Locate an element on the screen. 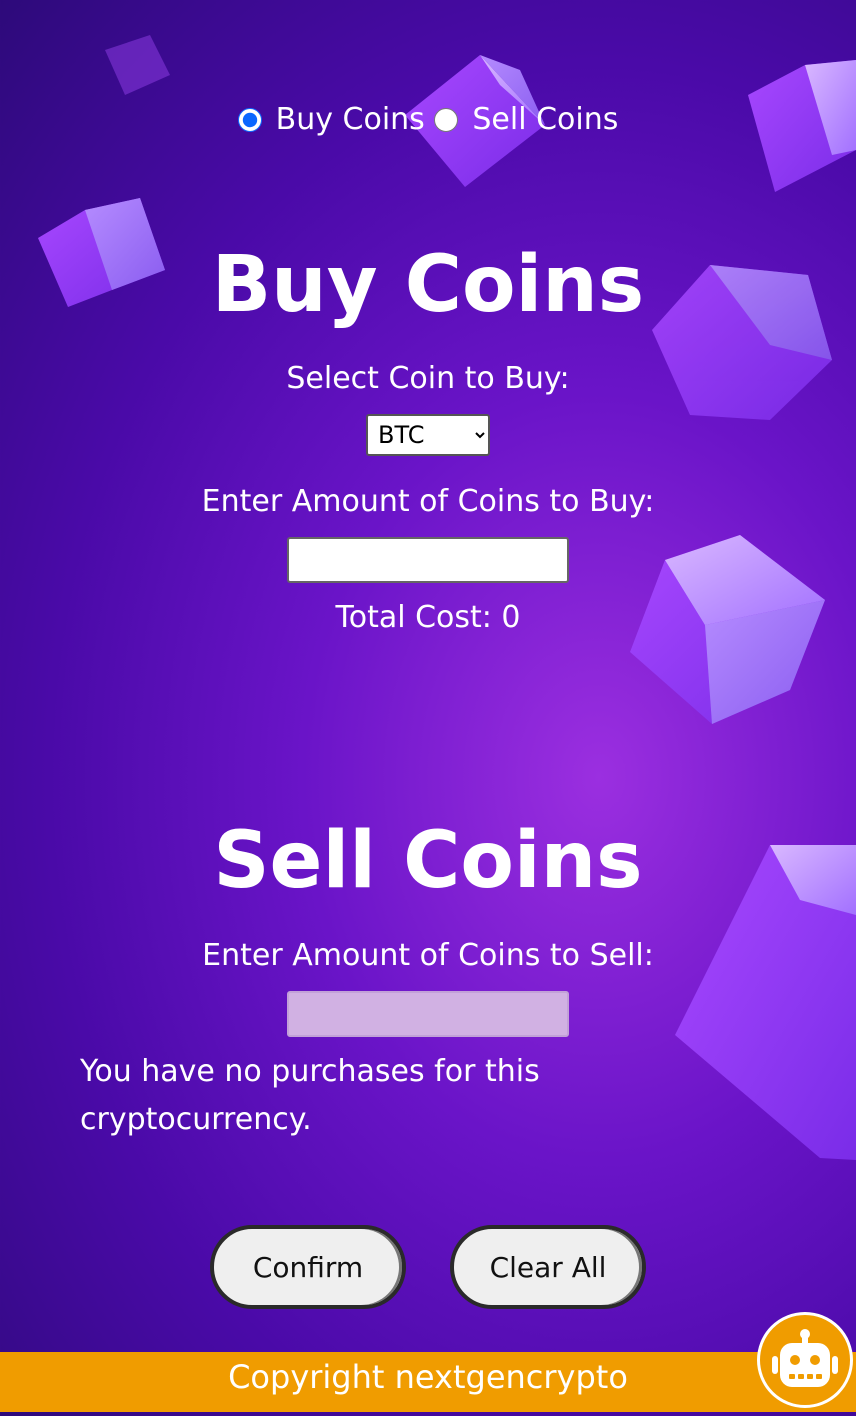 The width and height of the screenshot is (856, 1416). sell-coins-radio-label: Sell Coins is located at coordinates (545, 119).